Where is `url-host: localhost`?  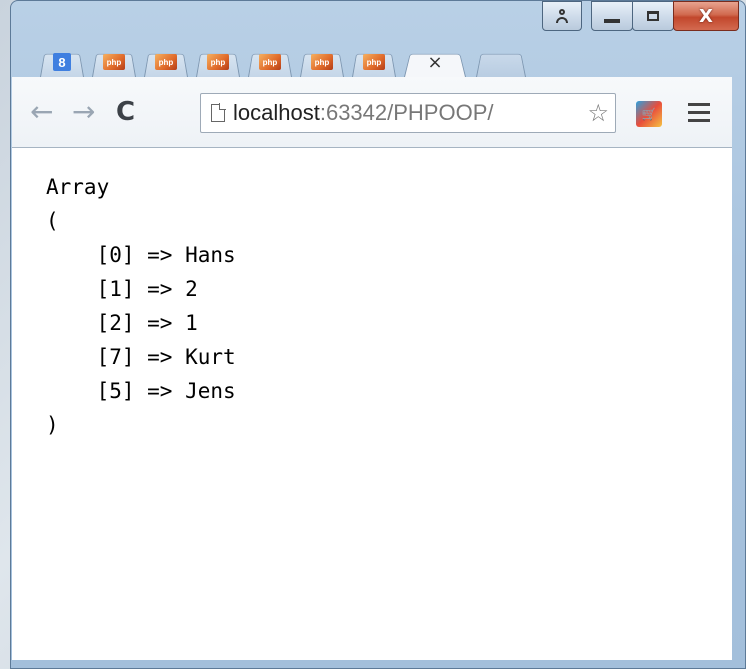
url-host: localhost is located at coordinates (276, 112).